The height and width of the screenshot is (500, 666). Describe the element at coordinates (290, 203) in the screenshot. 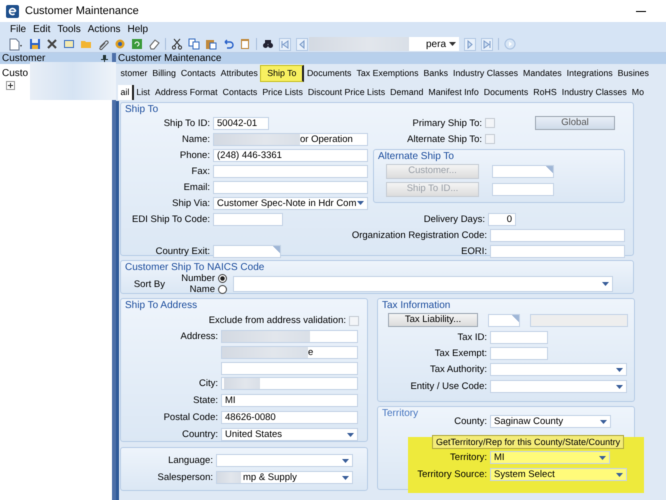

I see `ship-via-dropdown: Customer Spec-Note in Hdr Com` at that location.